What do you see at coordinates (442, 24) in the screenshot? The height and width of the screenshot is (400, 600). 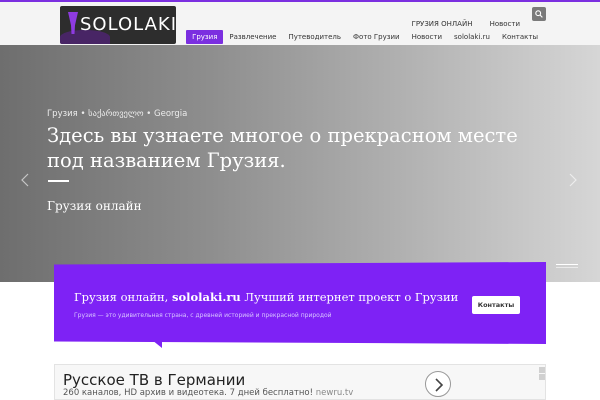 I see `top-link-georgia-online: ГРУЗИЯ ОНЛАЙН` at bounding box center [442, 24].